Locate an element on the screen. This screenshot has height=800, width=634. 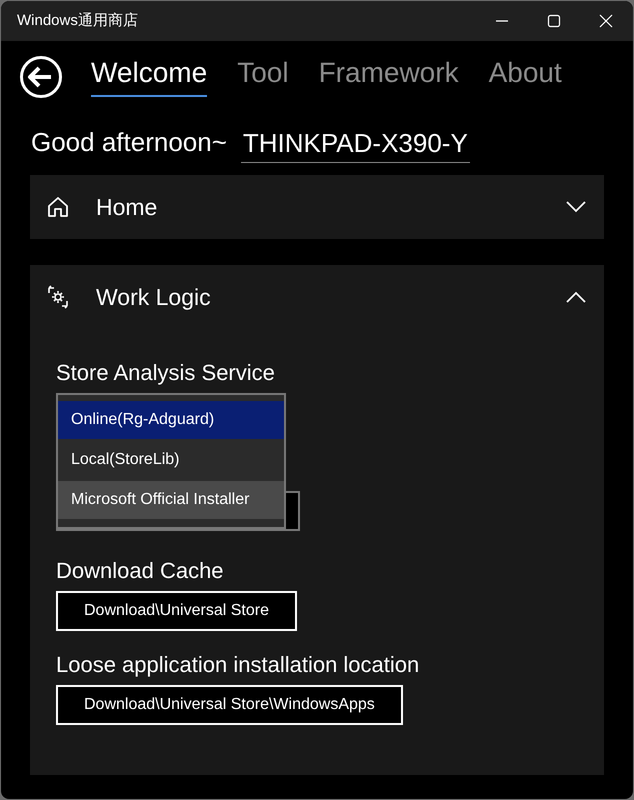
nav-tab: Welcome is located at coordinates (149, 76).